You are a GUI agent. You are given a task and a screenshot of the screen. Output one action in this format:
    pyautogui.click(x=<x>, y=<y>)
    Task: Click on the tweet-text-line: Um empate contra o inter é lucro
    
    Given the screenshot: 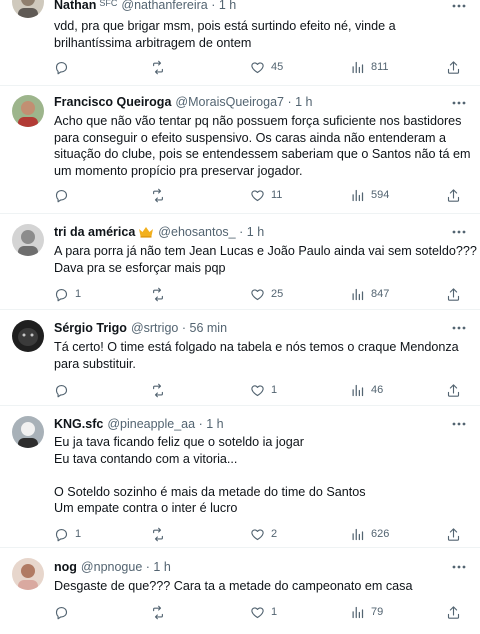 What is the action you would take?
    pyautogui.click(x=146, y=508)
    